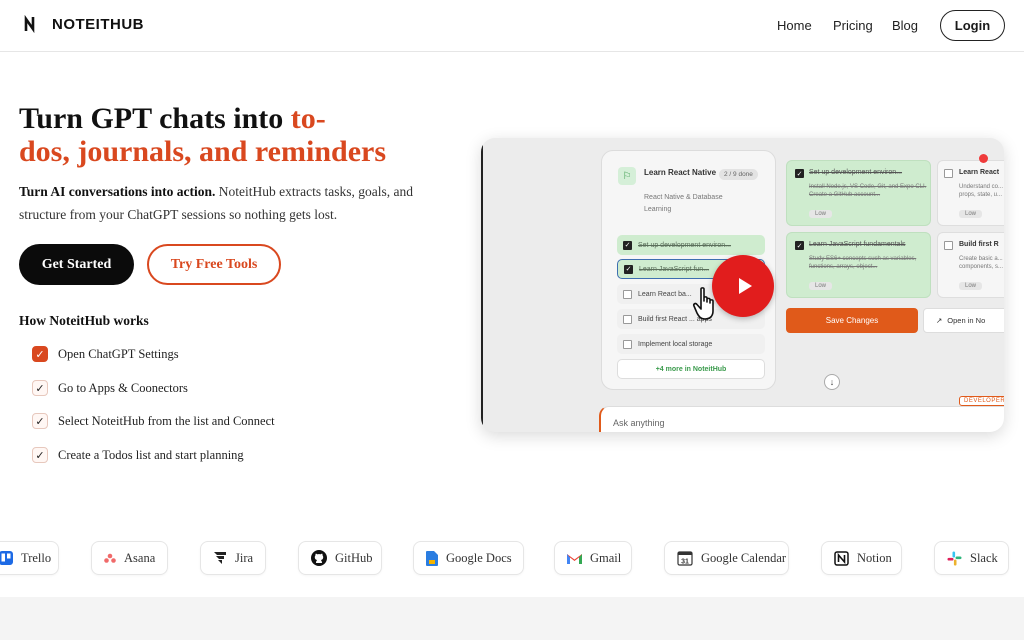  What do you see at coordinates (627, 176) in the screenshot?
I see `flag-icon: ⚐` at bounding box center [627, 176].